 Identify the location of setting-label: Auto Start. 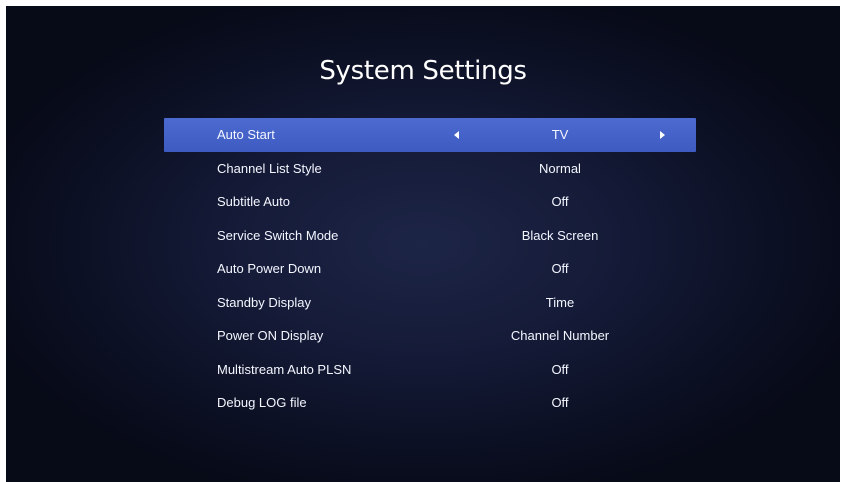
(246, 134).